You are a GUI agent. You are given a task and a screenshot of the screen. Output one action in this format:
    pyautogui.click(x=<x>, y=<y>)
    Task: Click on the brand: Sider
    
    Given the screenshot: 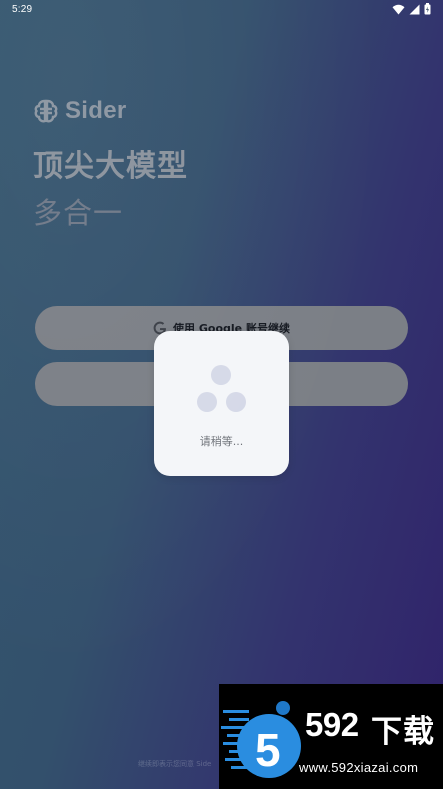 What is the action you would take?
    pyautogui.click(x=80, y=111)
    